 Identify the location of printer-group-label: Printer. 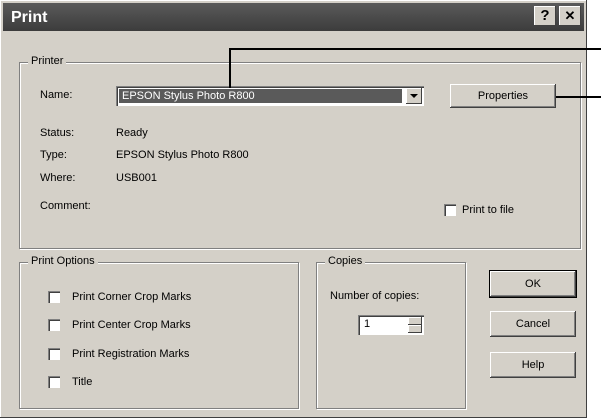
(47, 61).